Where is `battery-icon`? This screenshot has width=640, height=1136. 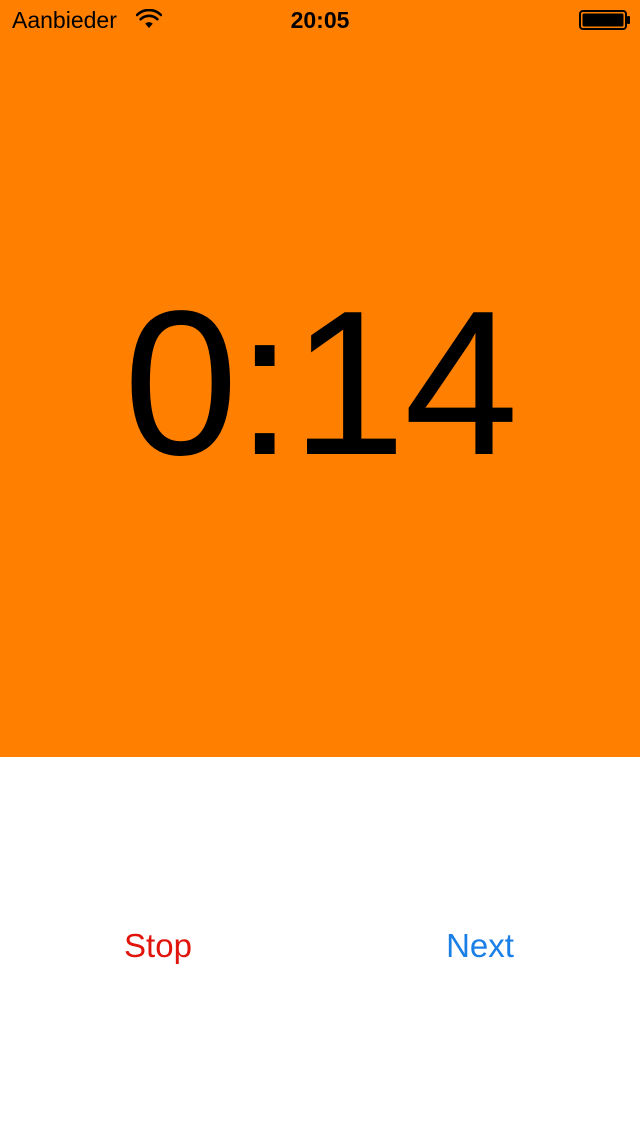 battery-icon is located at coordinates (604, 20).